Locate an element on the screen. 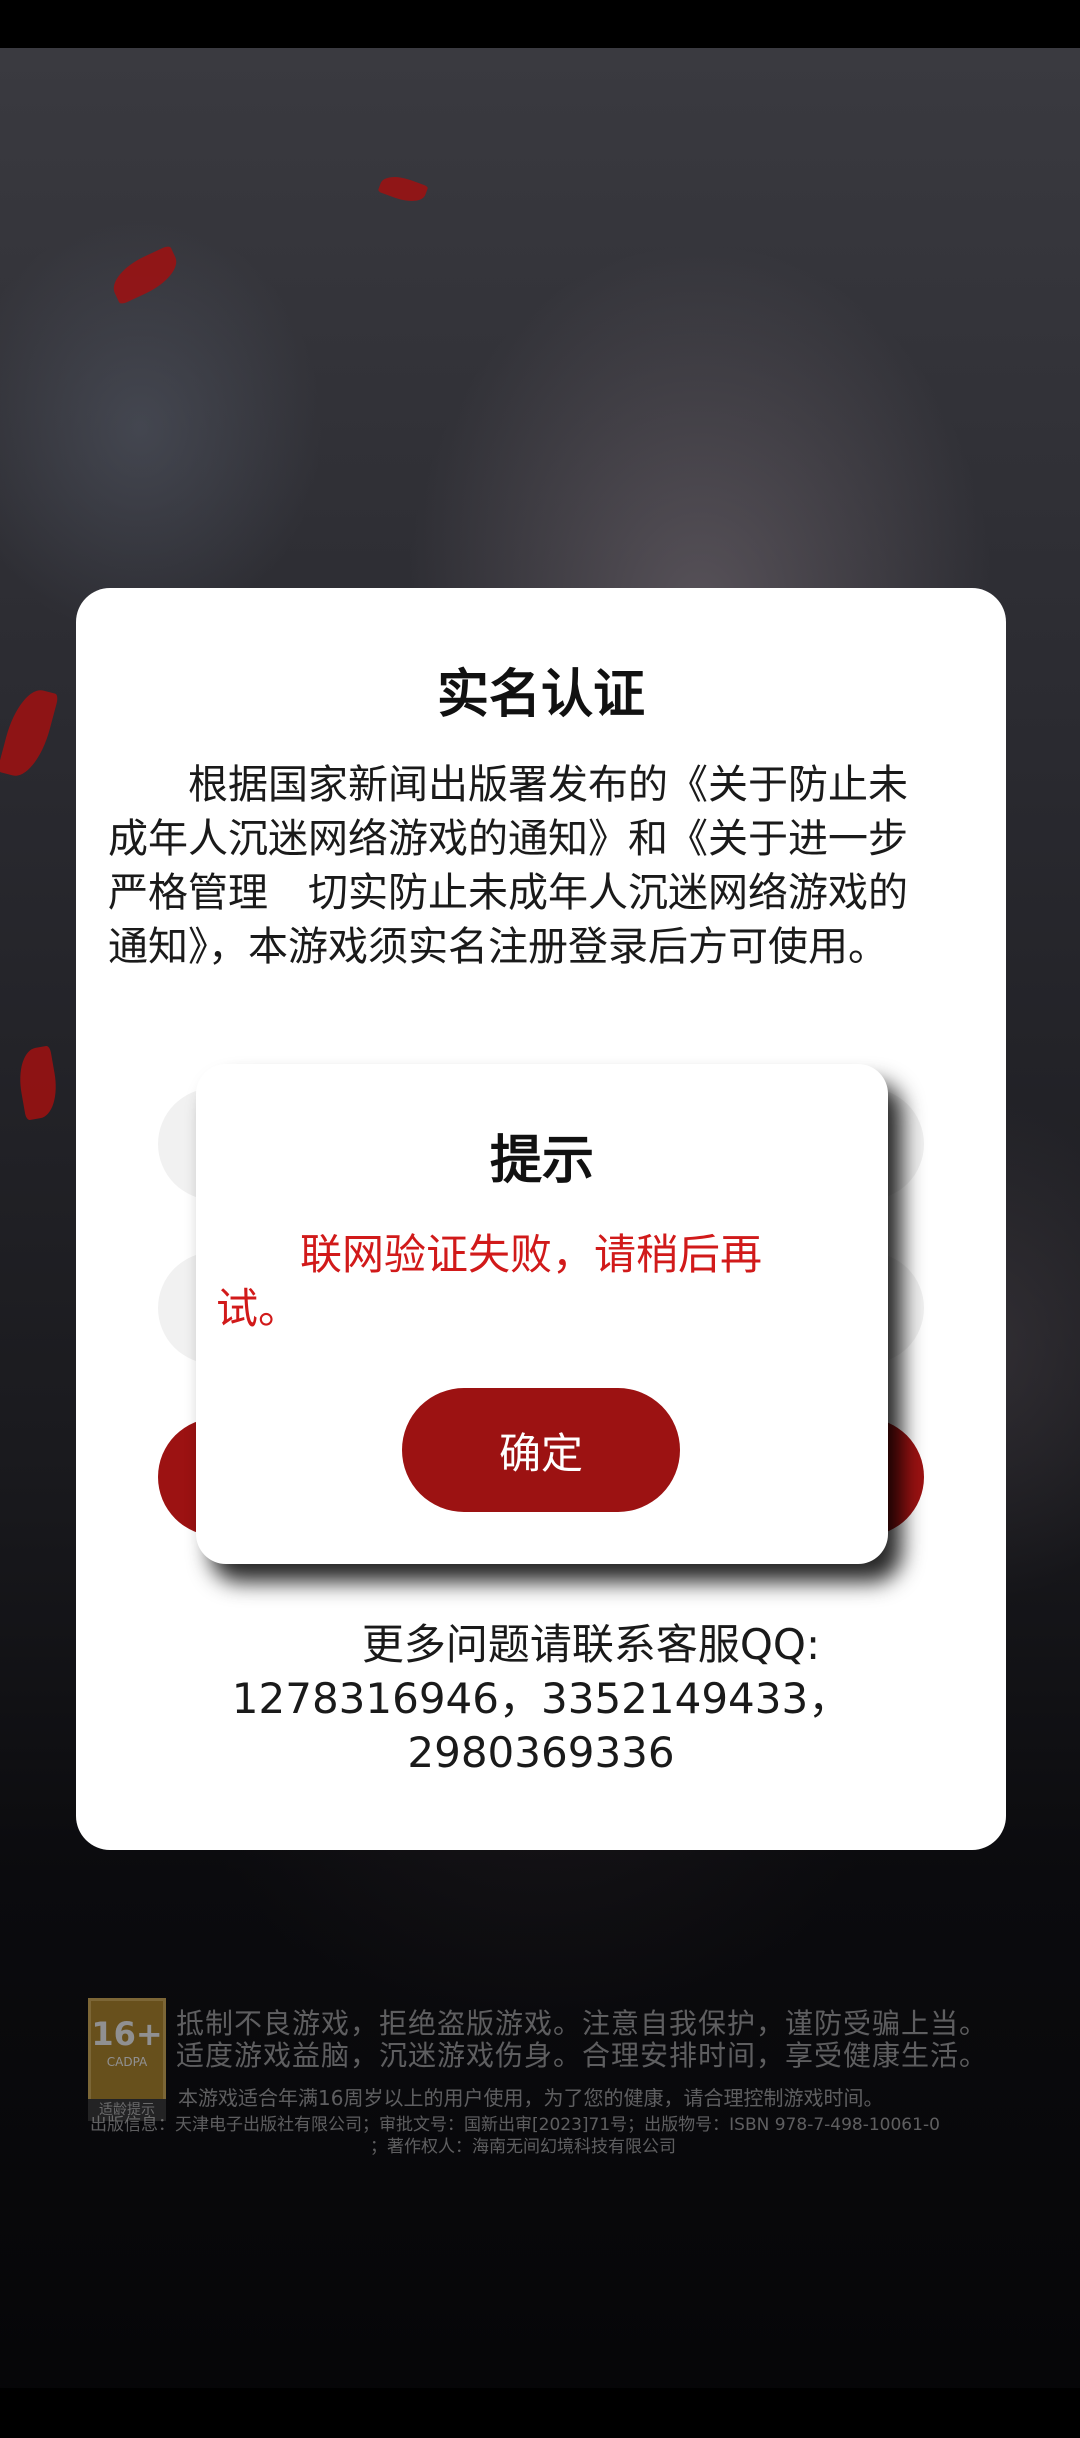 This screenshot has width=1080, height=2438. status-bar is located at coordinates (540, 24).